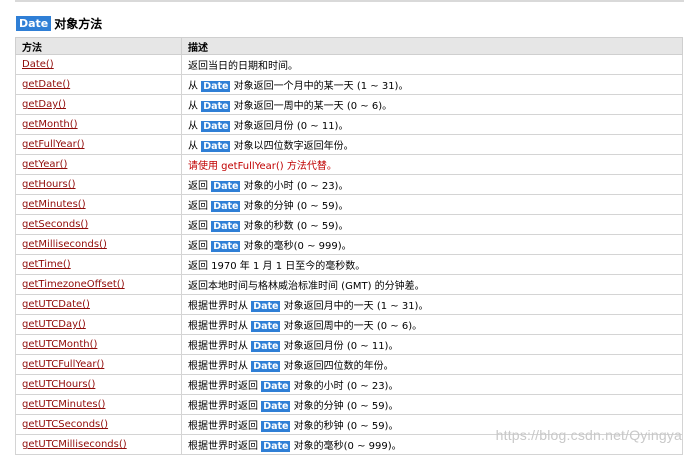 This screenshot has height=455, width=692. Describe the element at coordinates (432, 264) in the screenshot. I see `description-cell: 返回 1970 年 1 月 1 日至今的毫秒数。` at that location.